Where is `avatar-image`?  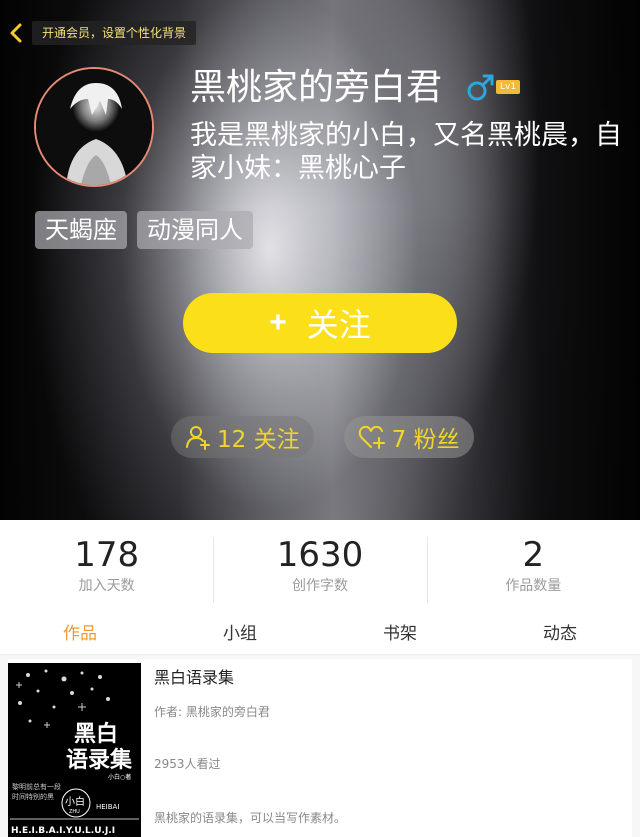
avatar-image is located at coordinates (94, 127).